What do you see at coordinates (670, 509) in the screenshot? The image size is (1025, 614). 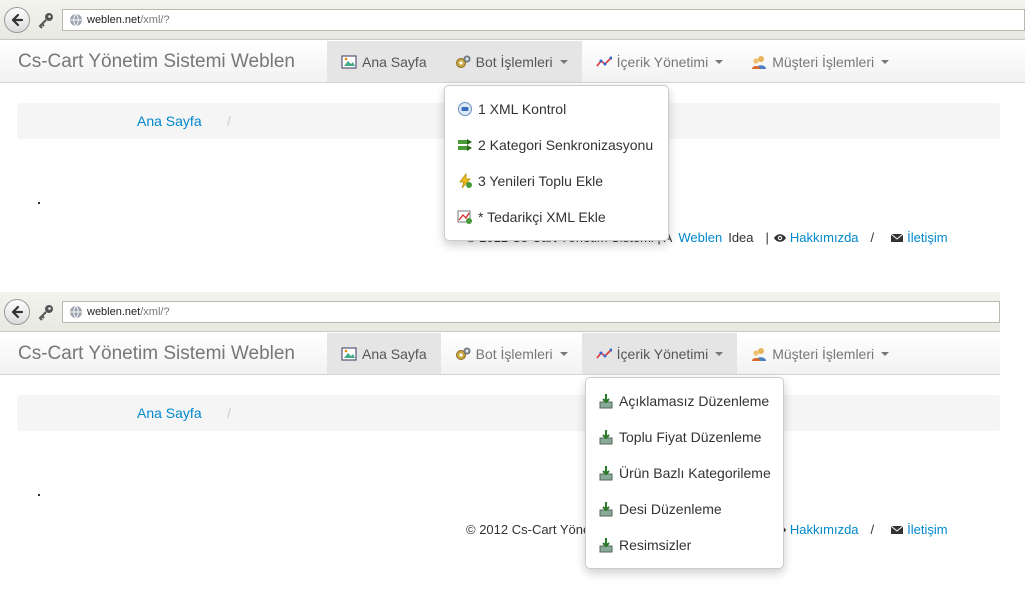 I see `dropdown-item-label: Desi Düzenleme` at bounding box center [670, 509].